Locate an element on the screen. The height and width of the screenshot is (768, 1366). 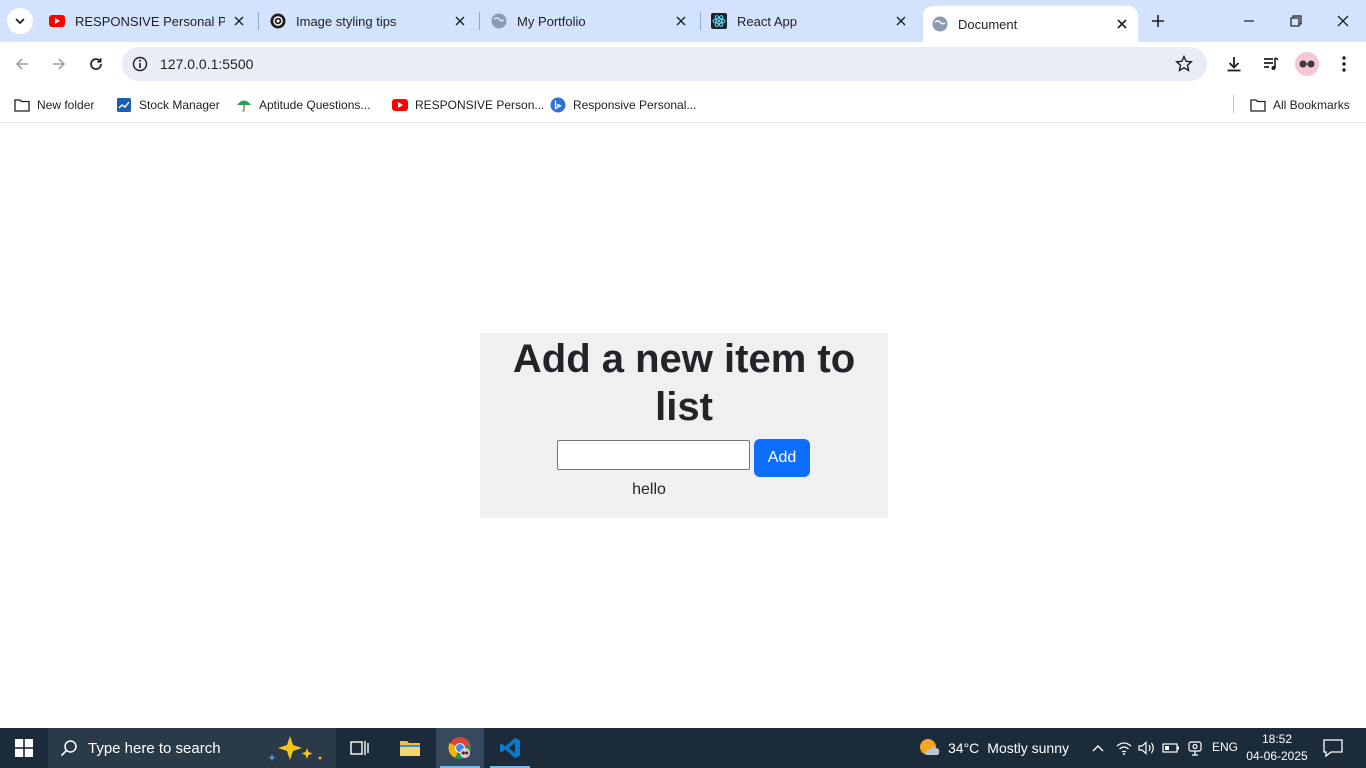
task-view-button is located at coordinates (360, 748).